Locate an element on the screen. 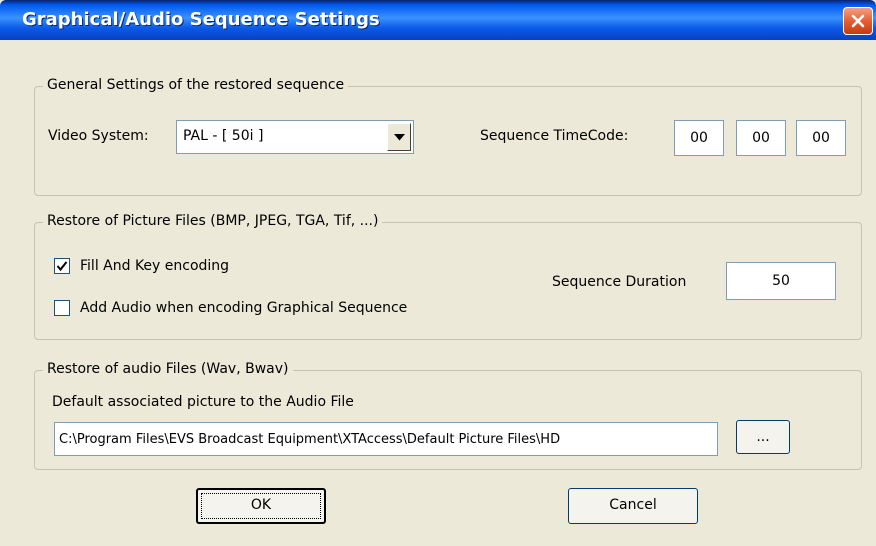 The width and height of the screenshot is (876, 546). video-system-dropdown: PAL - [ 50i ] is located at coordinates (295, 137).